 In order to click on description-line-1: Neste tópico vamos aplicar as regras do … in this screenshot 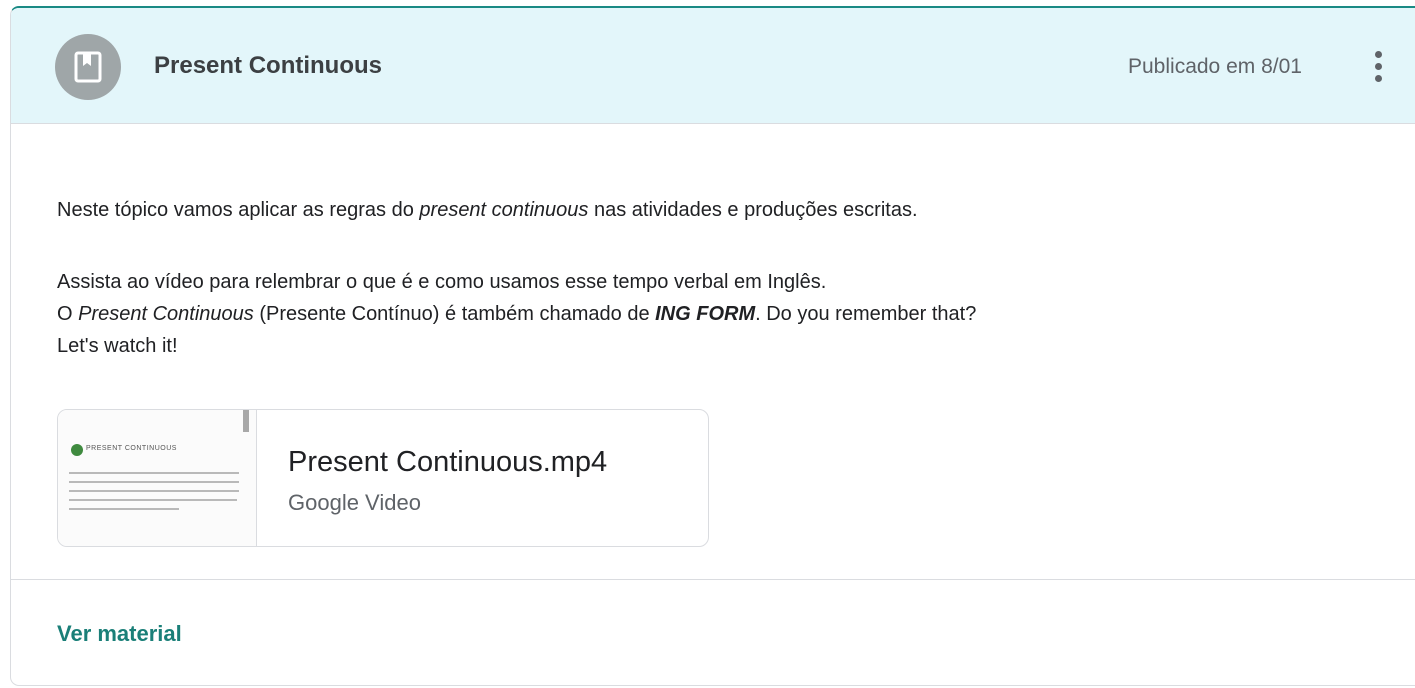, I will do `click(487, 210)`.